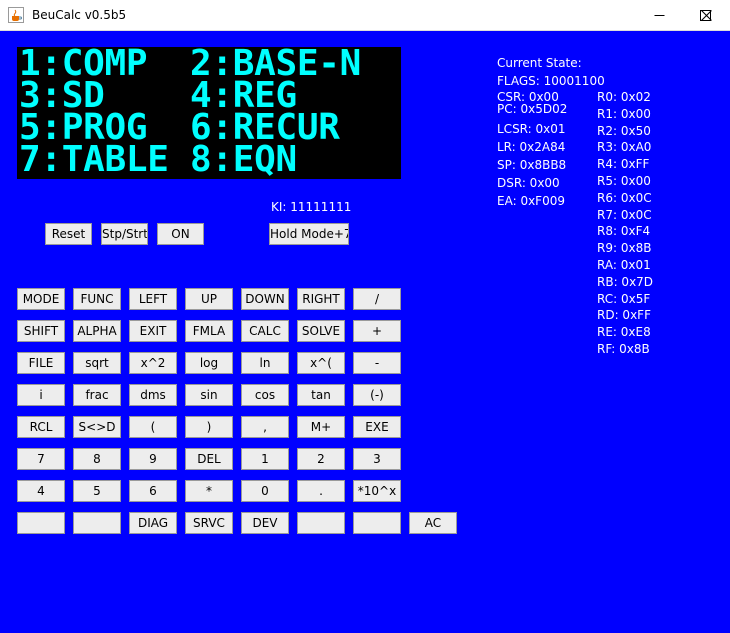 The image size is (730, 633). I want to click on key-frac-button: frac, so click(97, 395).